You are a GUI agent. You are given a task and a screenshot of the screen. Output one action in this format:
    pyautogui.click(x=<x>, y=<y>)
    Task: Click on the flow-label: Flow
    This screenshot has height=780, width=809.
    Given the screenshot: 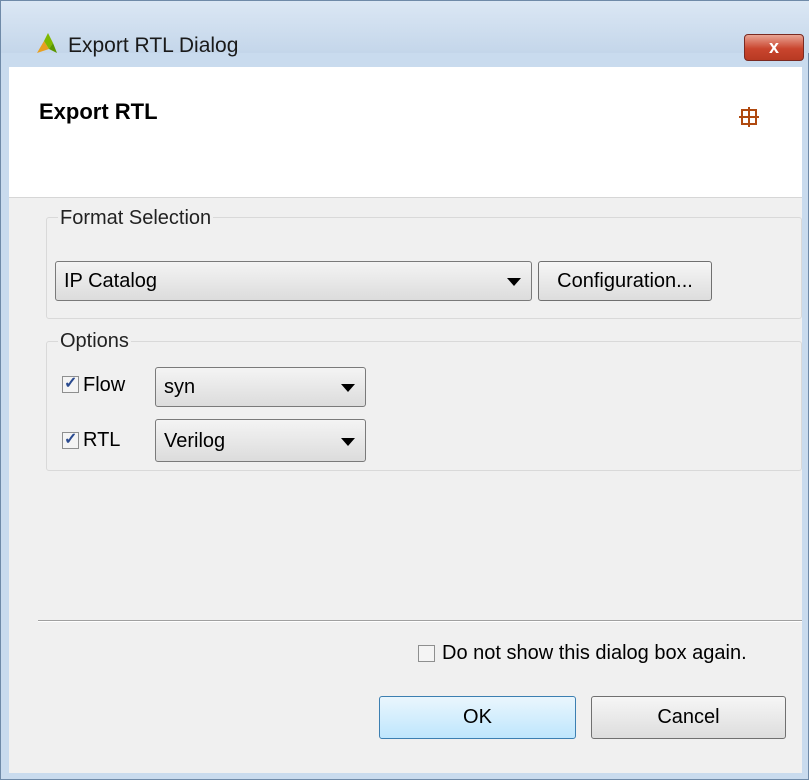 What is the action you would take?
    pyautogui.click(x=104, y=385)
    